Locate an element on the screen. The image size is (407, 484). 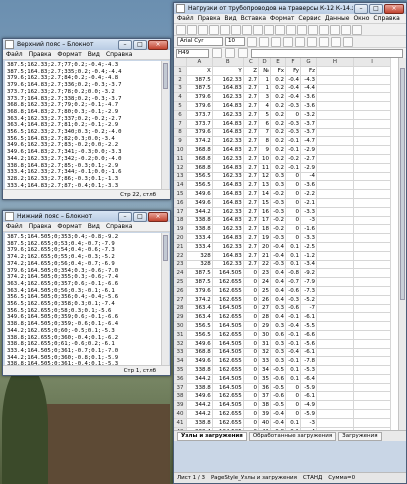
cell: 14 is located at coordinates (264, 194).